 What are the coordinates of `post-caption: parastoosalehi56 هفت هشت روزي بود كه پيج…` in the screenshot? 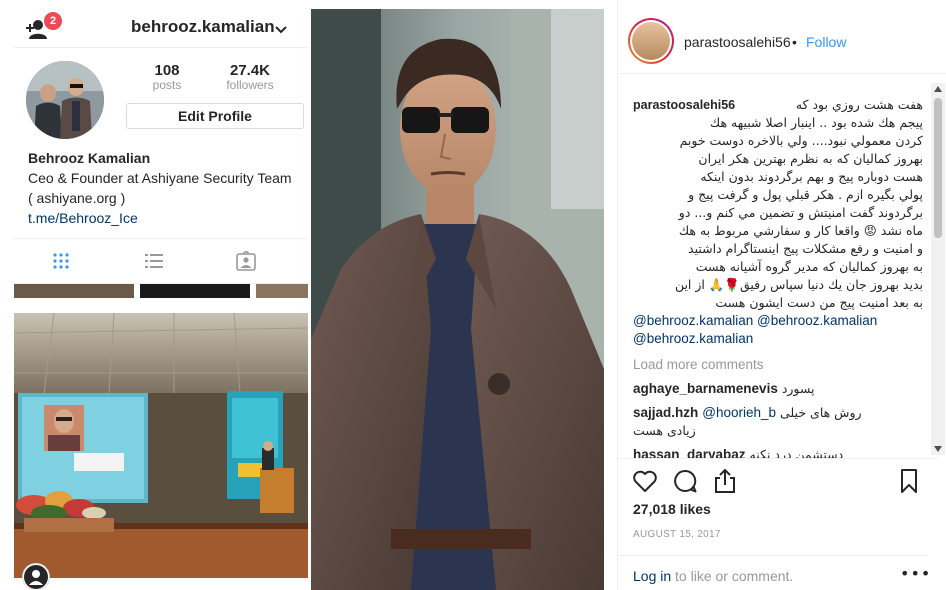 It's located at (778, 204).